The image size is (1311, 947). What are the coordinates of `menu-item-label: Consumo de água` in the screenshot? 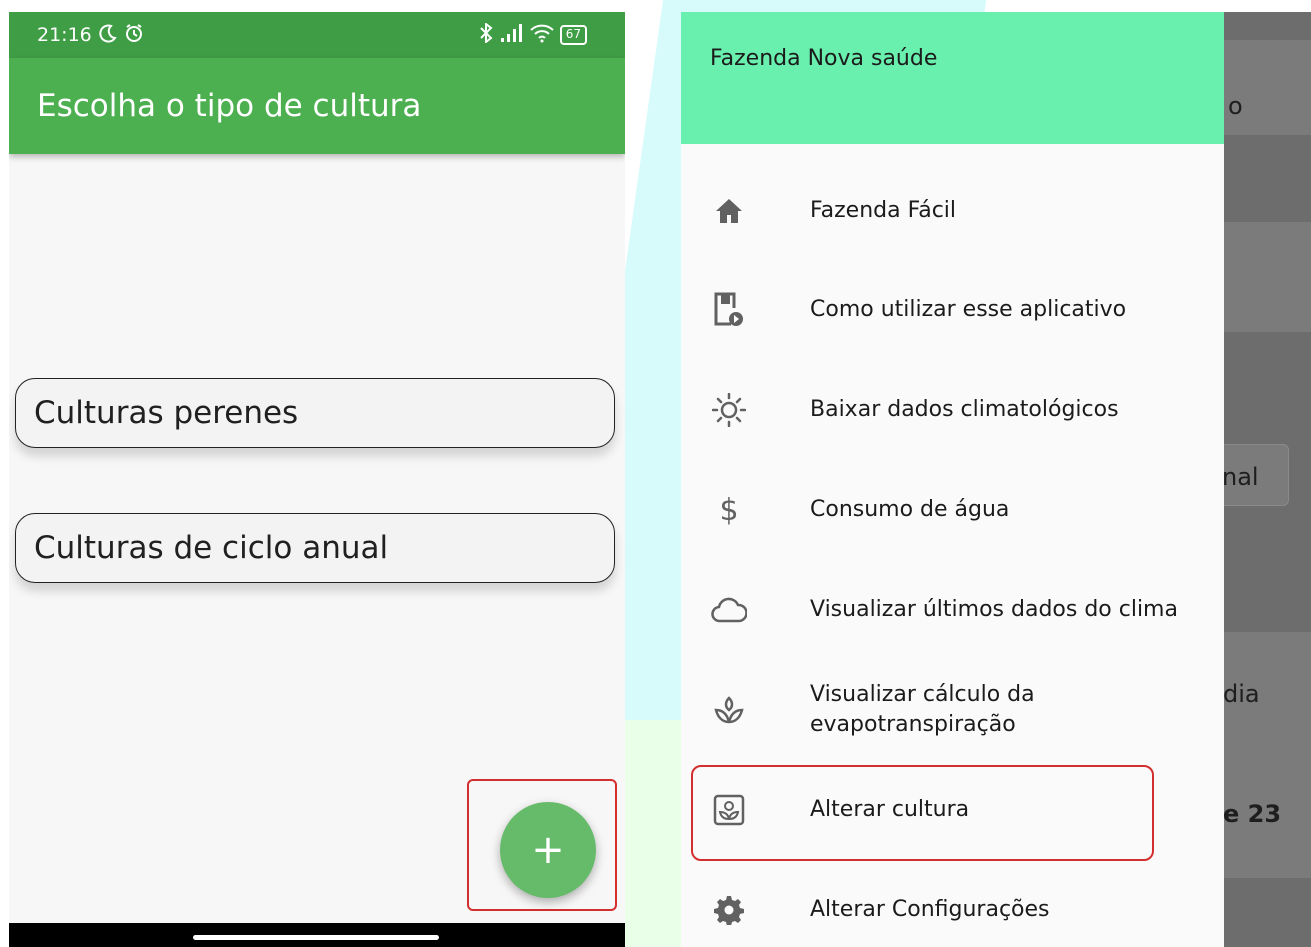 It's located at (910, 509).